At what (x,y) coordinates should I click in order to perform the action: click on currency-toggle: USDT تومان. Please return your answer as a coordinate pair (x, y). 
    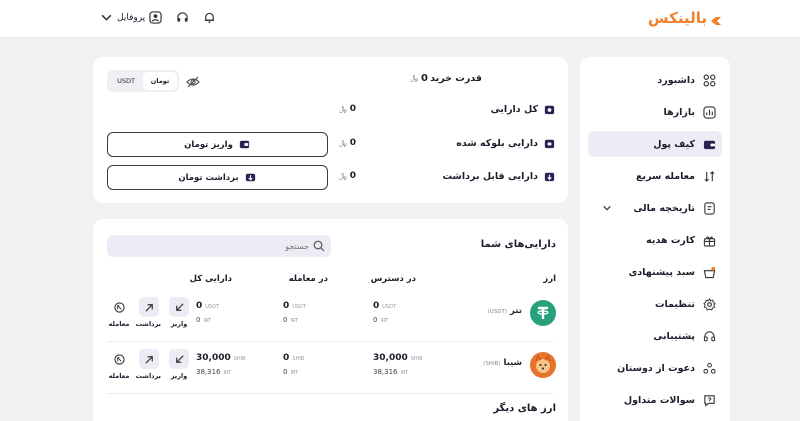
    Looking at the image, I should click on (143, 81).